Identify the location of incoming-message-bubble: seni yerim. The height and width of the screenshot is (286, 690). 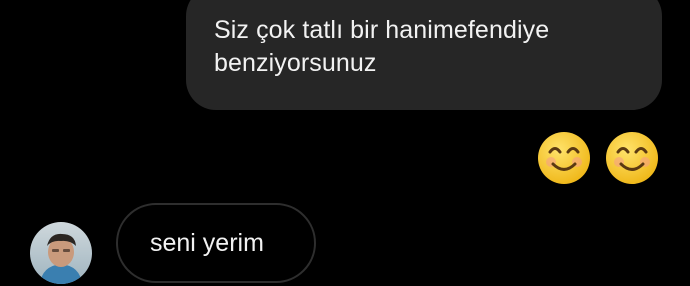
(216, 243).